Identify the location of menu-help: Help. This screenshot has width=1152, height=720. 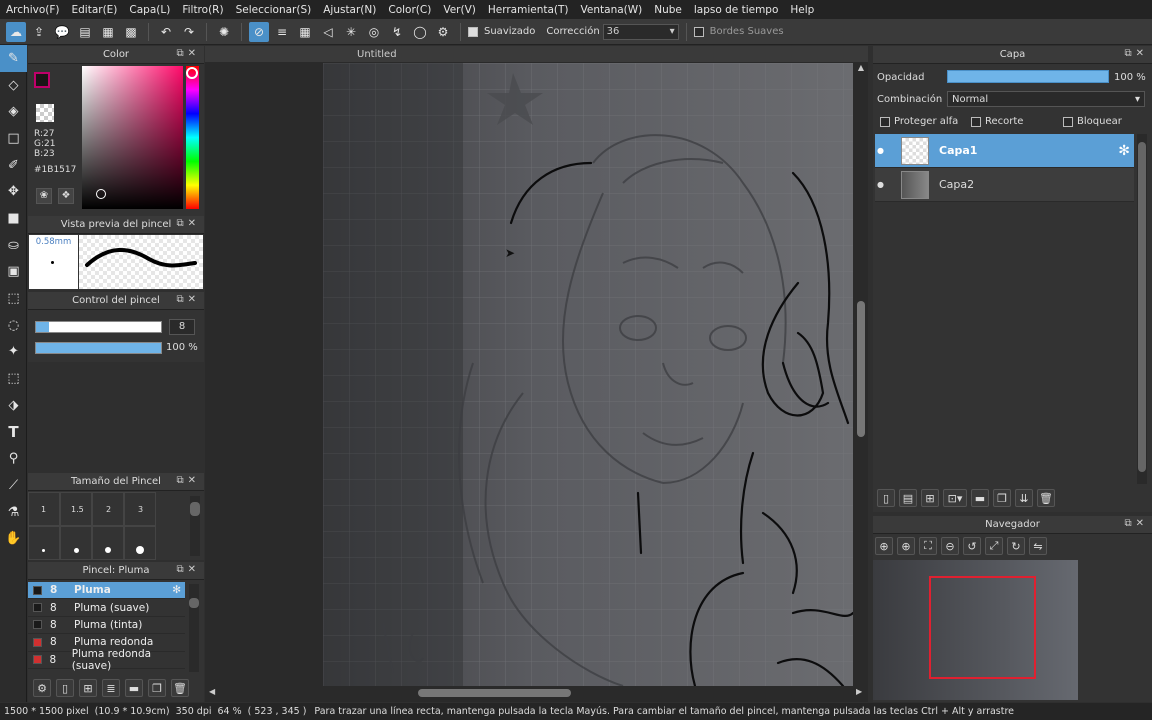
(802, 10).